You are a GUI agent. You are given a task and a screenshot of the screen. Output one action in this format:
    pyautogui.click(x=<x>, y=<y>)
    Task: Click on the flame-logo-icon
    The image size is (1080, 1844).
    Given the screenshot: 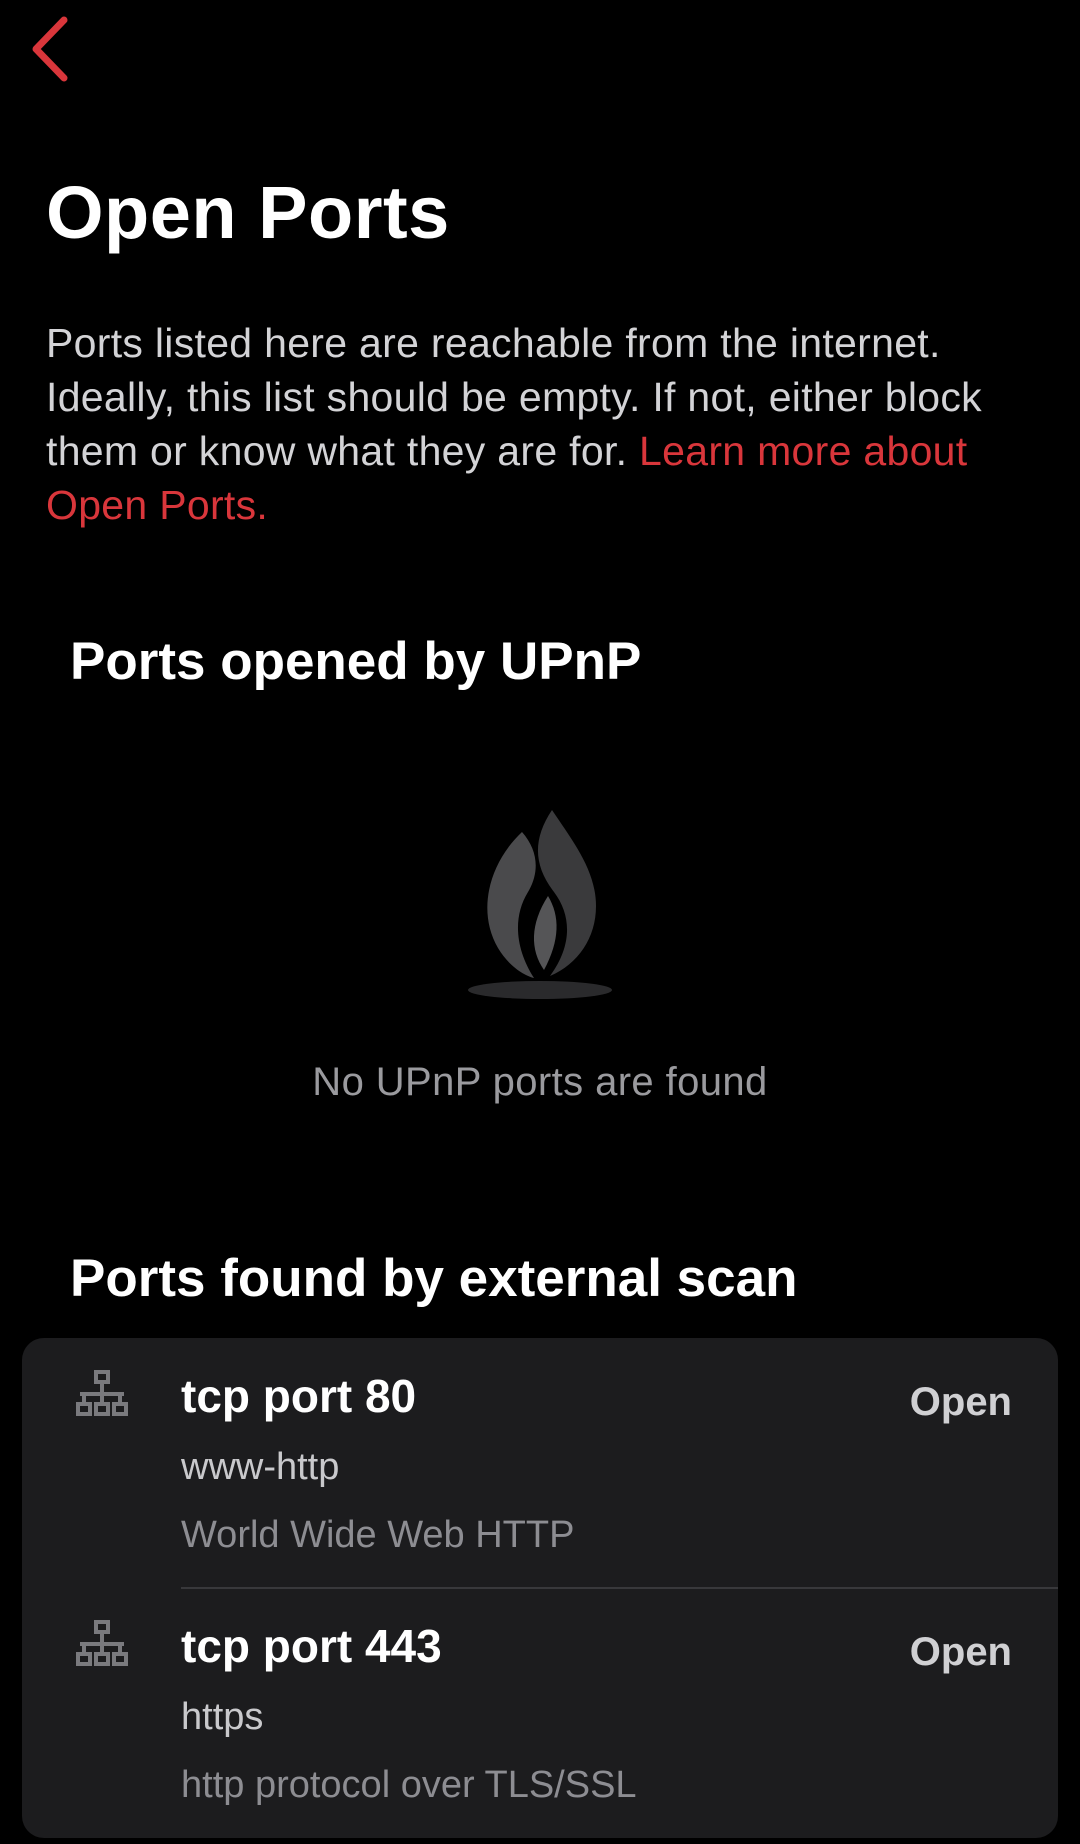 What is the action you would take?
    pyautogui.click(x=540, y=904)
    